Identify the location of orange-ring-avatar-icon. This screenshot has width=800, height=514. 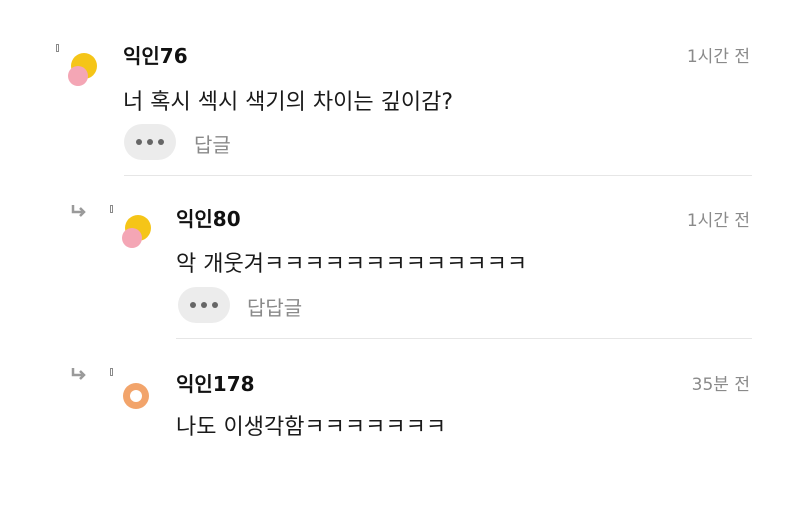
(136, 396).